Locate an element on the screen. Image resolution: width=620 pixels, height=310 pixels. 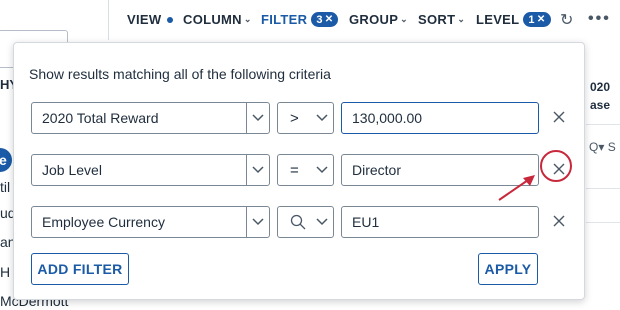
filter-count-badge: 3 ✕ is located at coordinates (325, 19).